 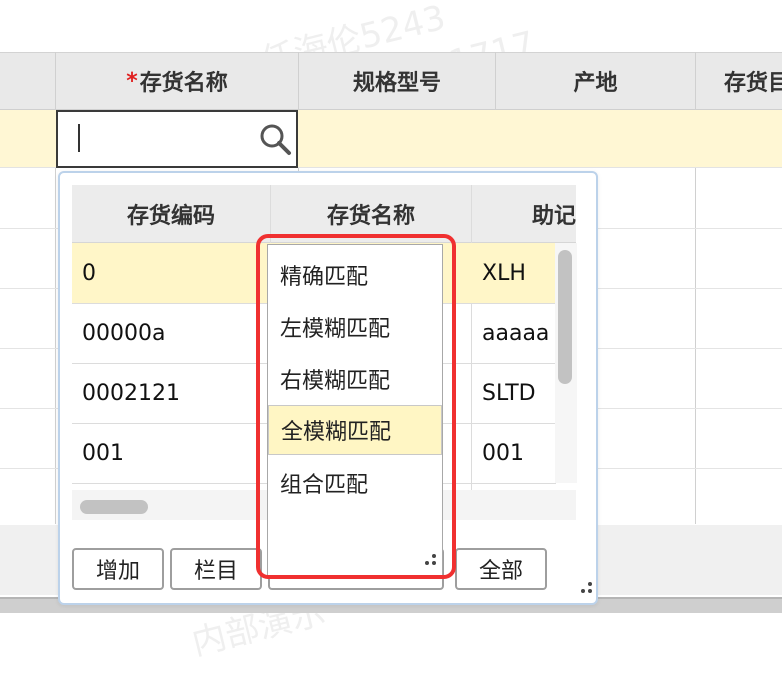 I want to click on column-header-label: 存货名称, so click(x=183, y=83).